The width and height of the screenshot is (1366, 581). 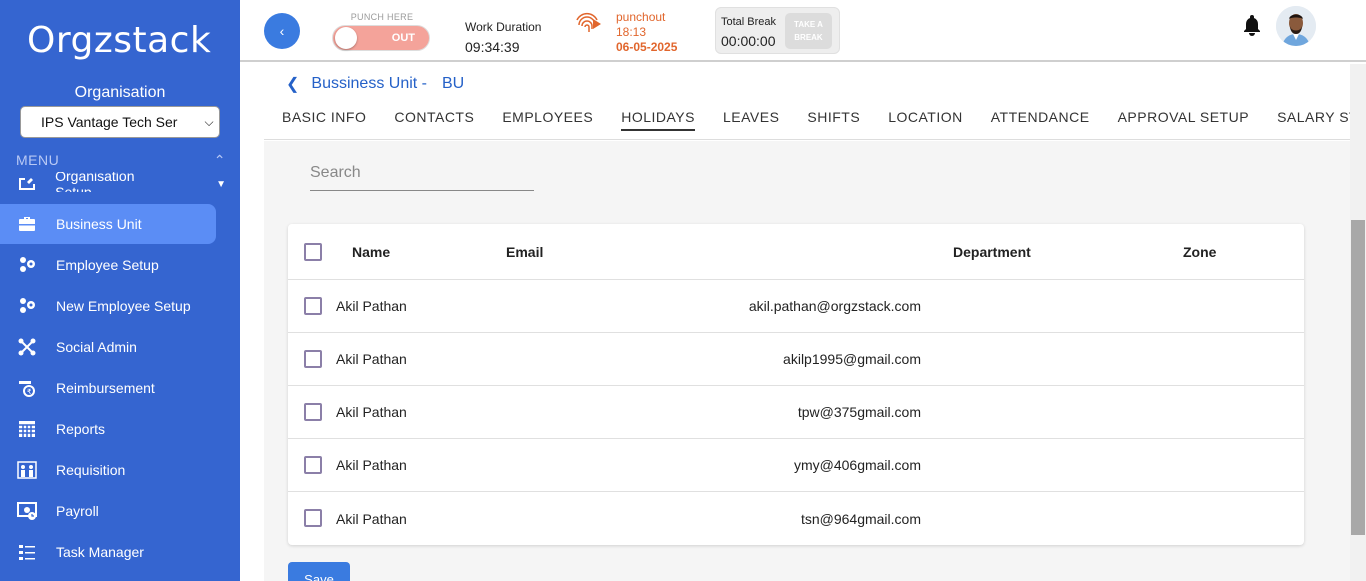 I want to click on sidebar-item-label: Social Admin, so click(x=96, y=347).